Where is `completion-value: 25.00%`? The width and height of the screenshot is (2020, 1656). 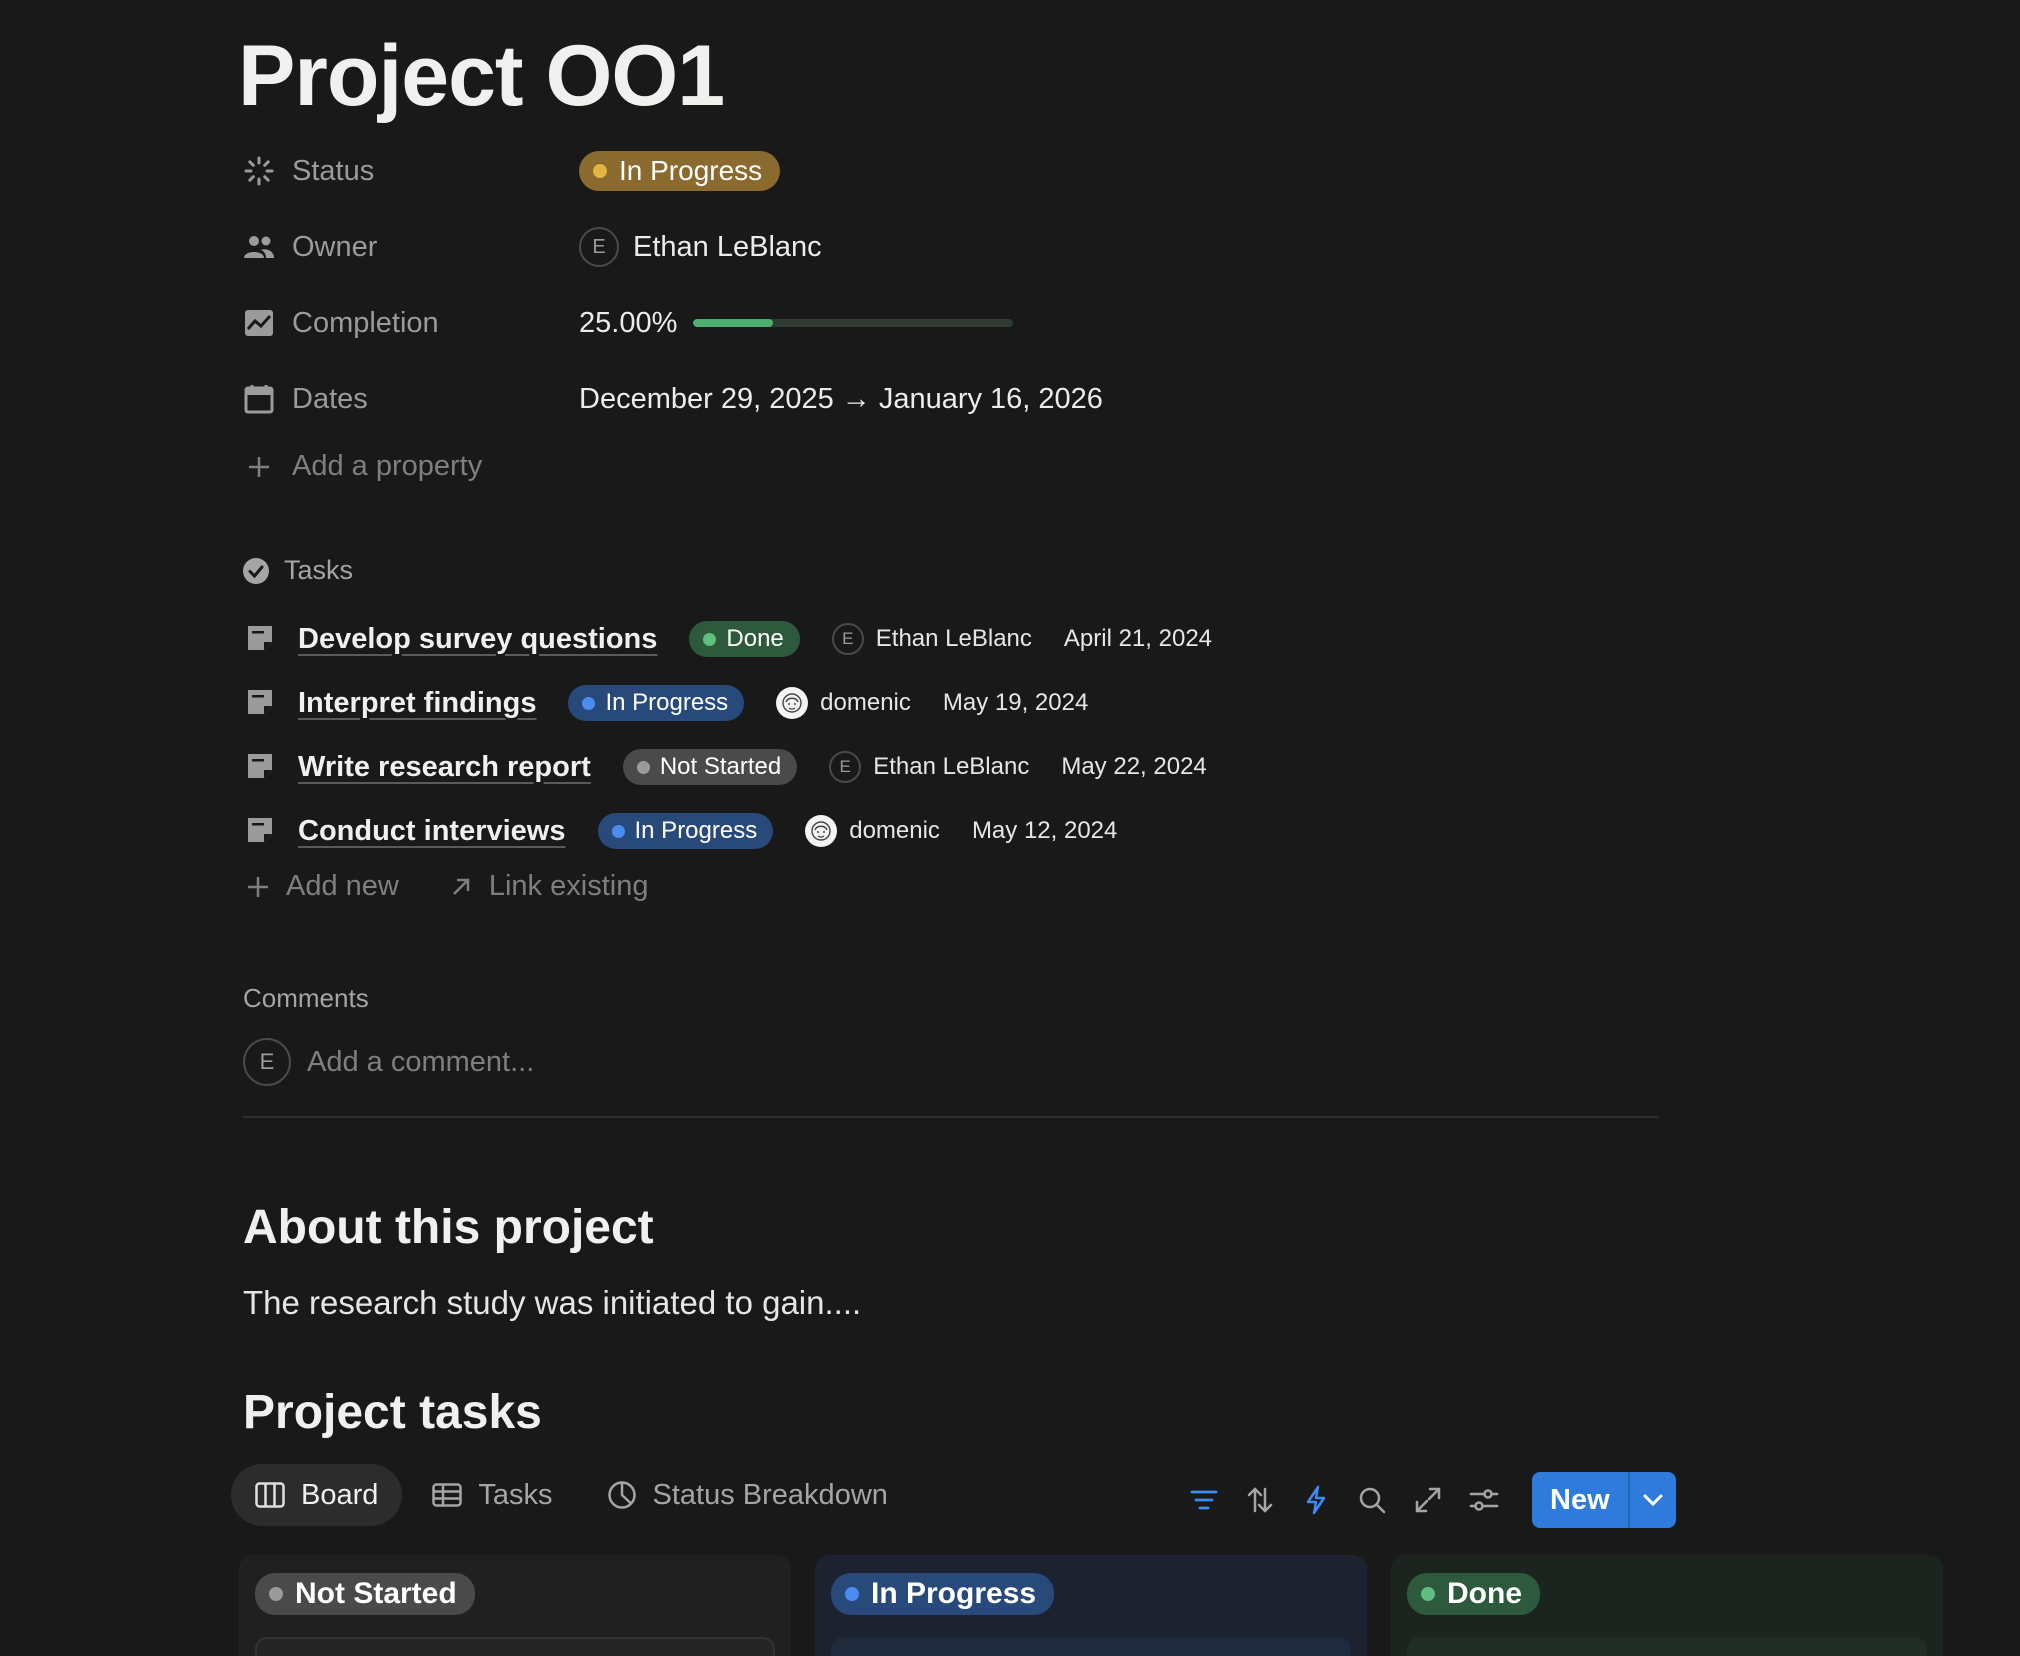 completion-value: 25.00% is located at coordinates (796, 323).